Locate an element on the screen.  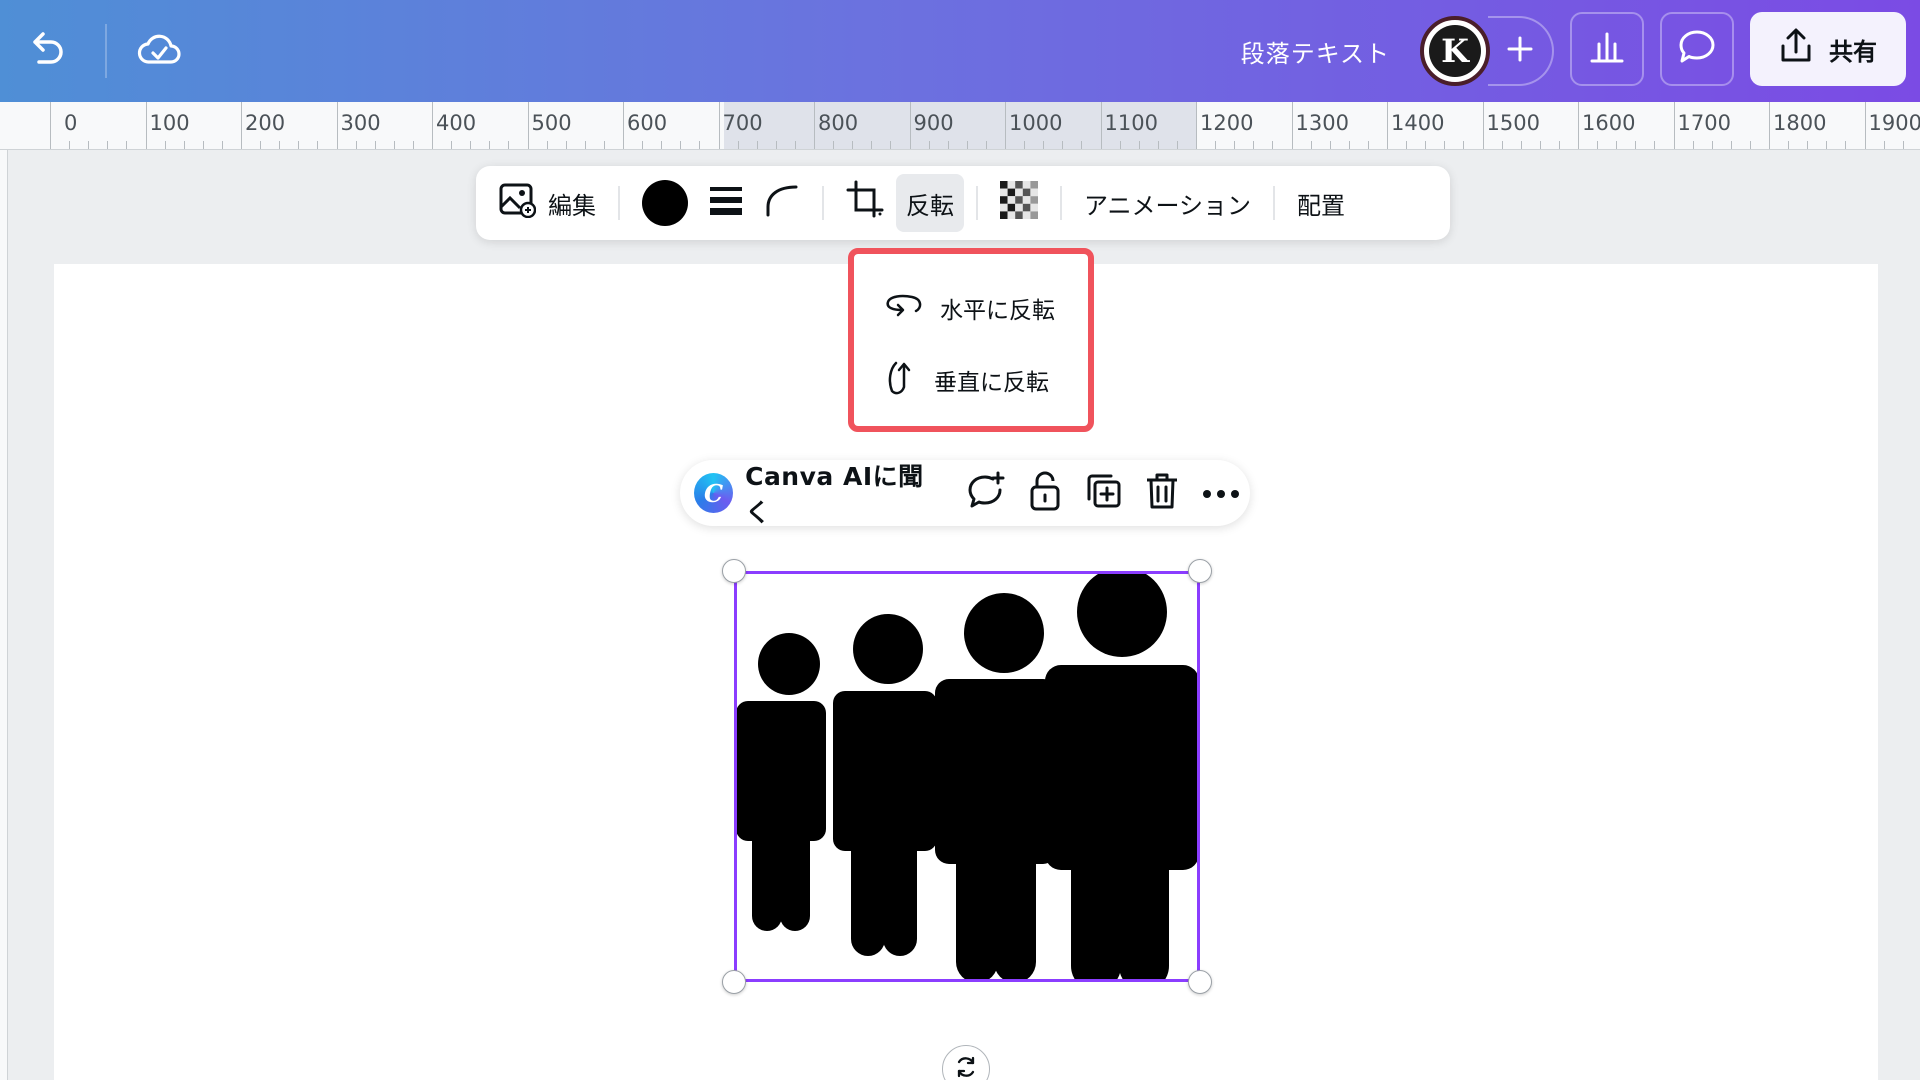
flip-horizontal-option: 水平に反転 is located at coordinates (971, 308).